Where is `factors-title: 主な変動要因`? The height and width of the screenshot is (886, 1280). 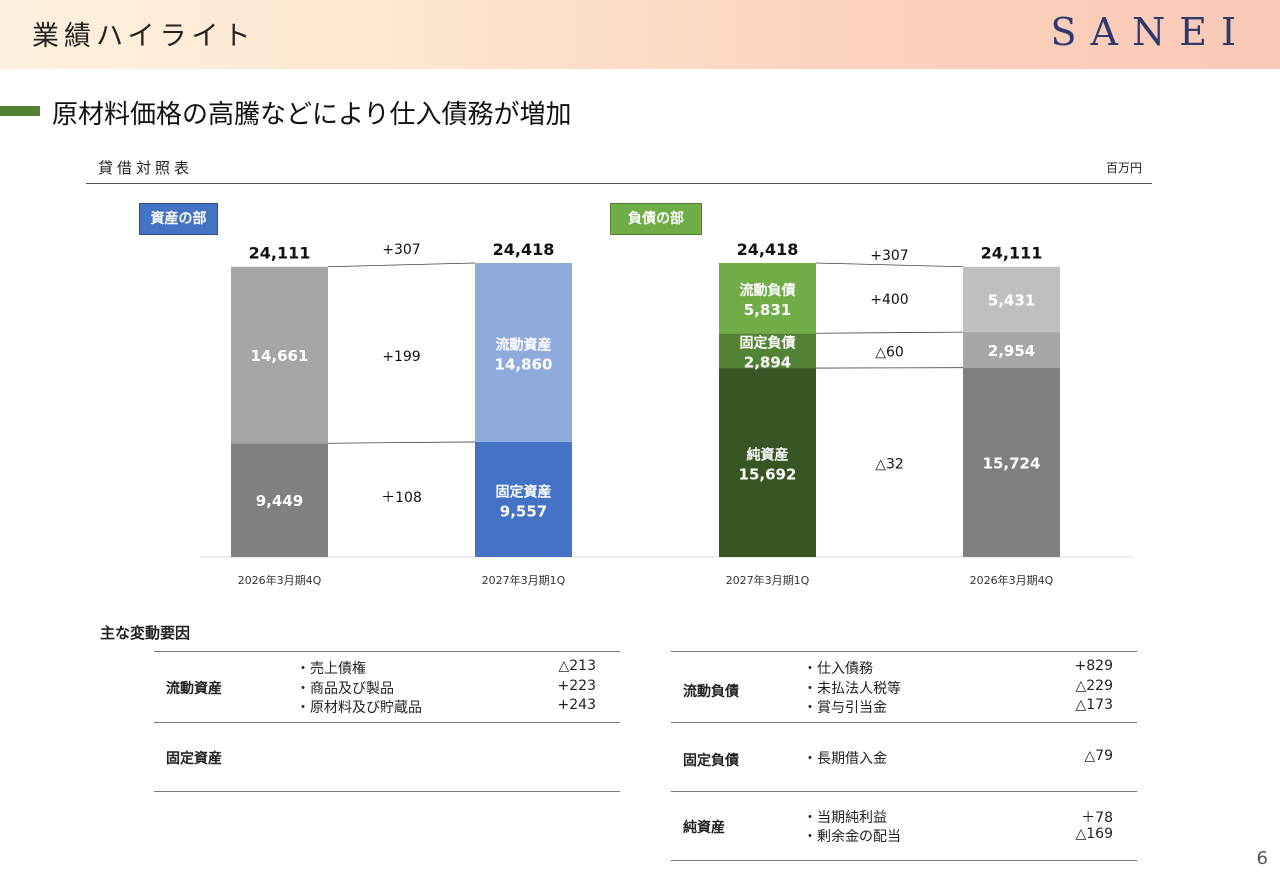 factors-title: 主な変動要因 is located at coordinates (145, 633).